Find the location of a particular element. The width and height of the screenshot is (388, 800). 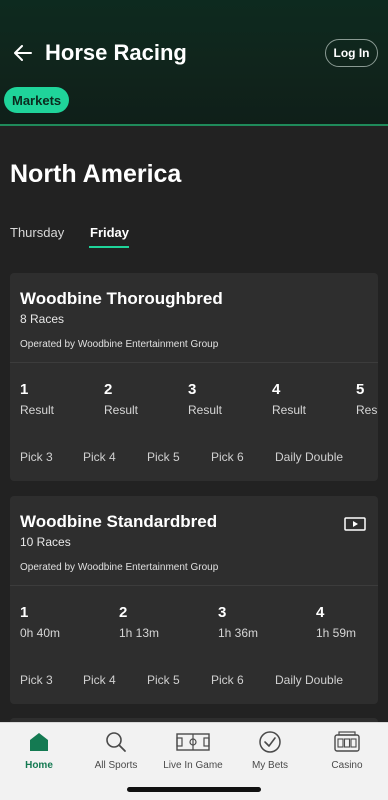

tab-live-in-game: Live In Game is located at coordinates (193, 751).